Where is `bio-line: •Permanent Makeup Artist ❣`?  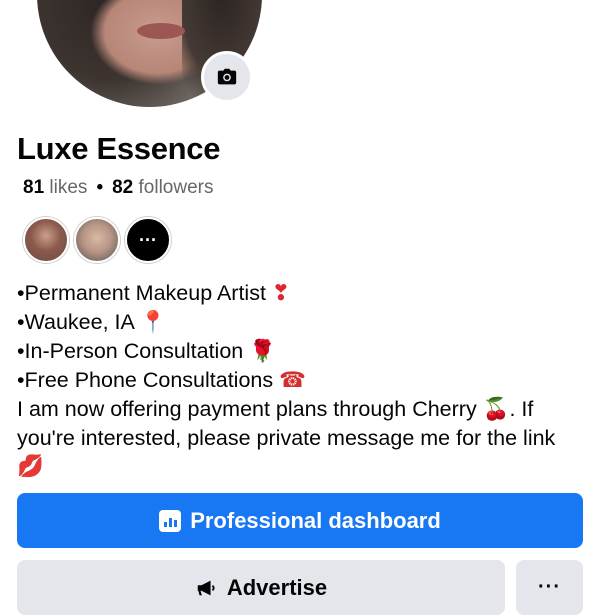
bio-line: •Permanent Makeup Artist ❣ is located at coordinates (302, 293).